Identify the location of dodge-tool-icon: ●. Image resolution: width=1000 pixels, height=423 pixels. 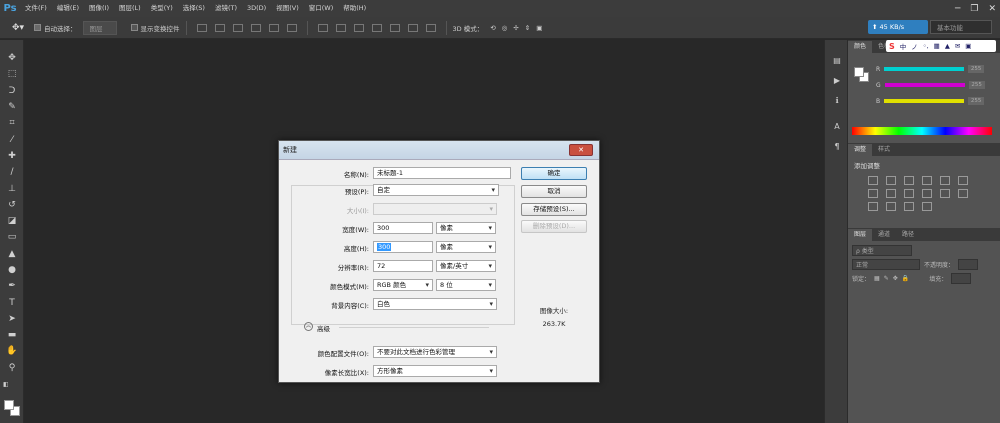
(12, 270).